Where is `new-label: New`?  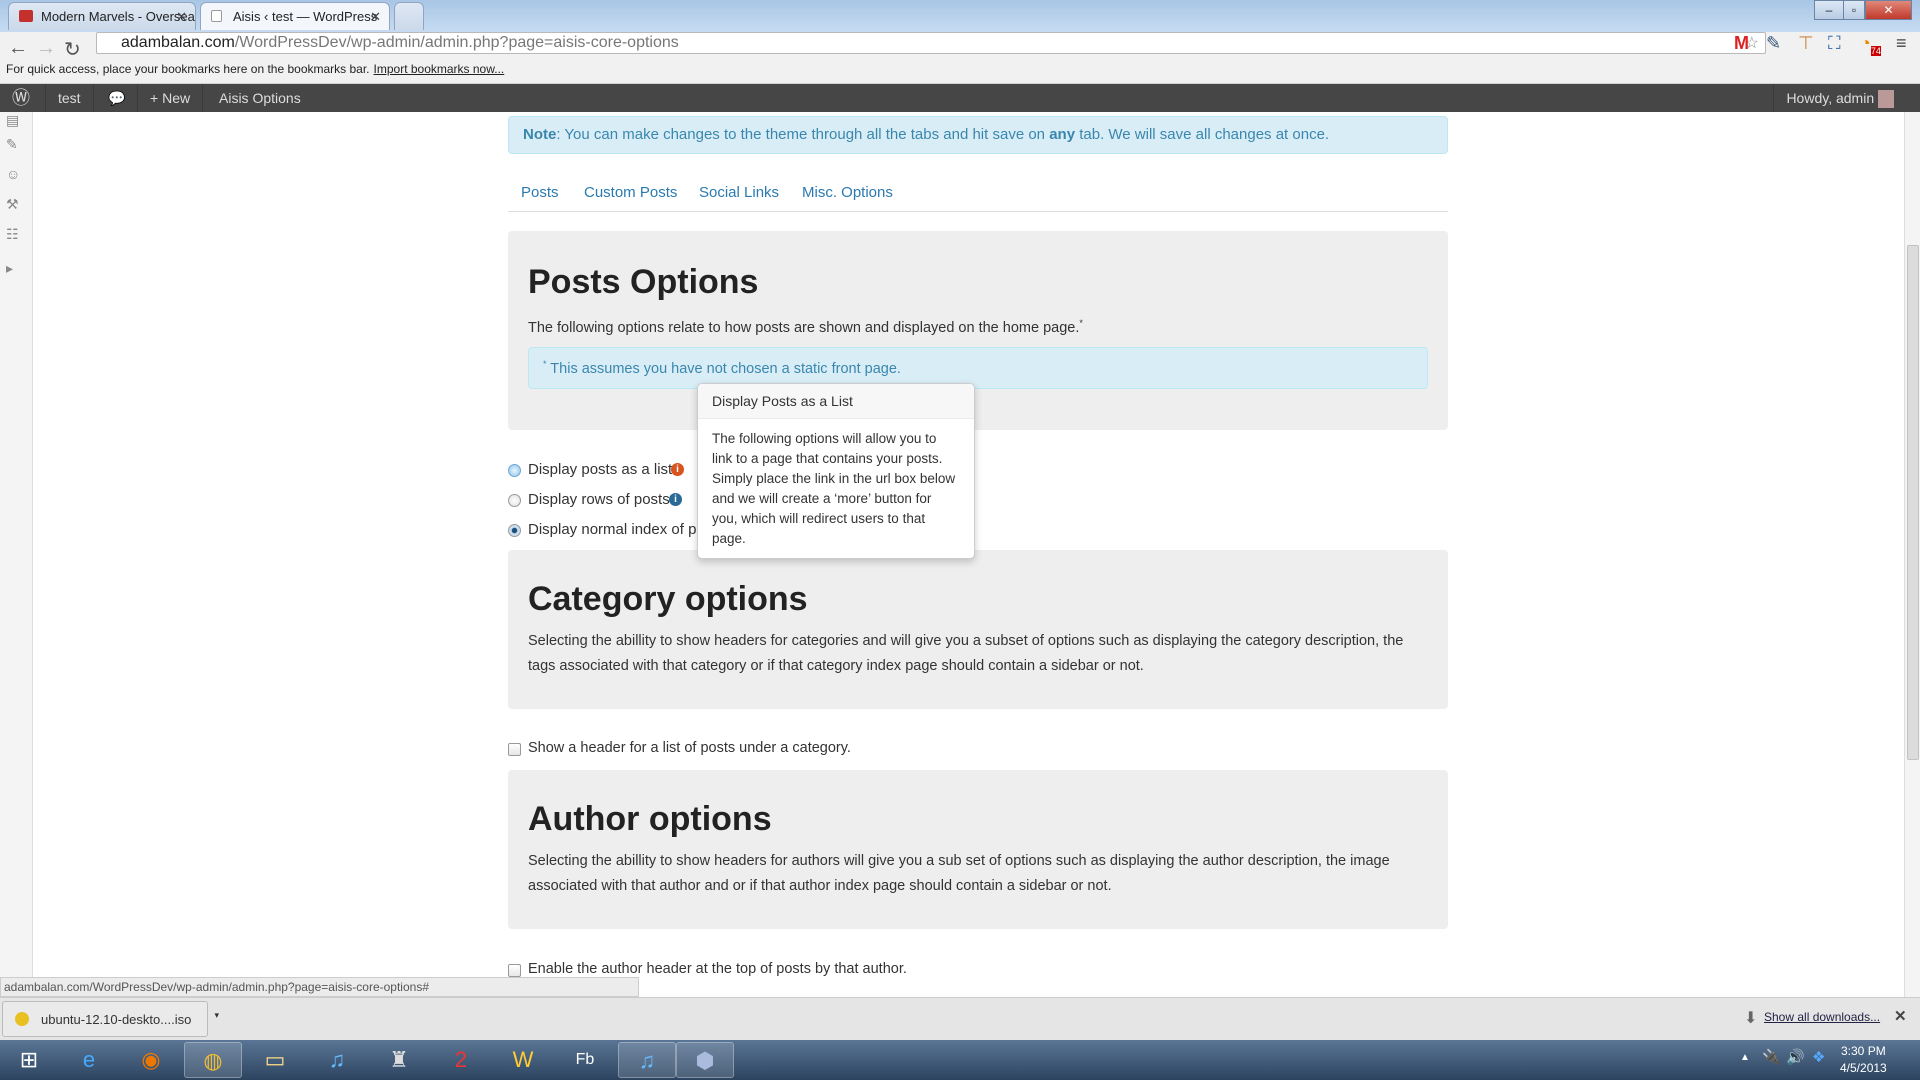 new-label: New is located at coordinates (176, 98).